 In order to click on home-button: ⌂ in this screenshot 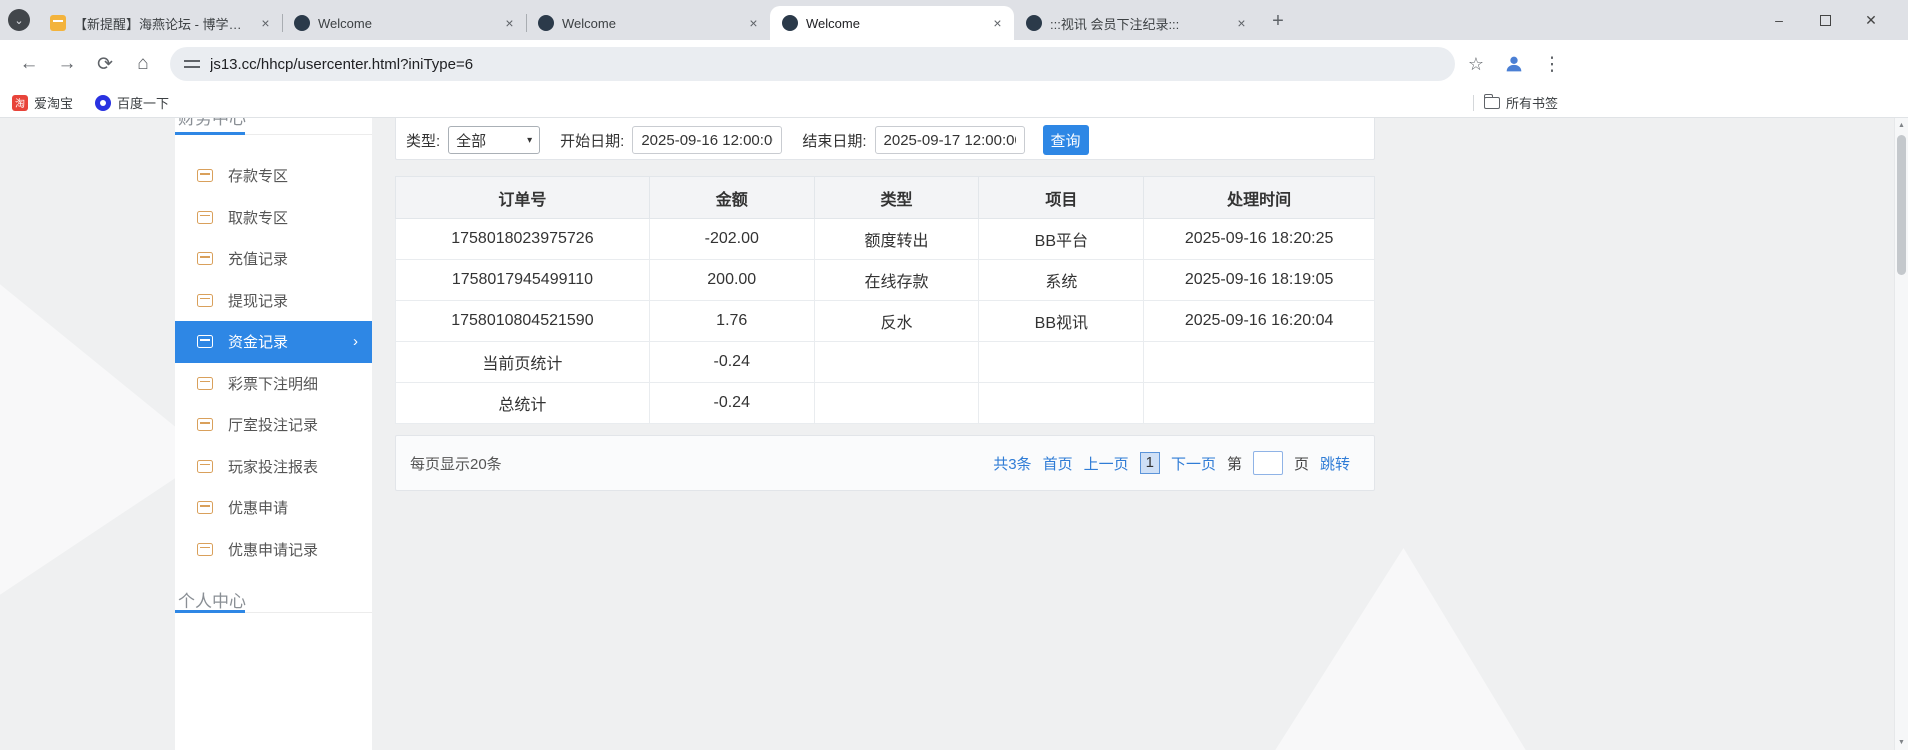, I will do `click(143, 64)`.